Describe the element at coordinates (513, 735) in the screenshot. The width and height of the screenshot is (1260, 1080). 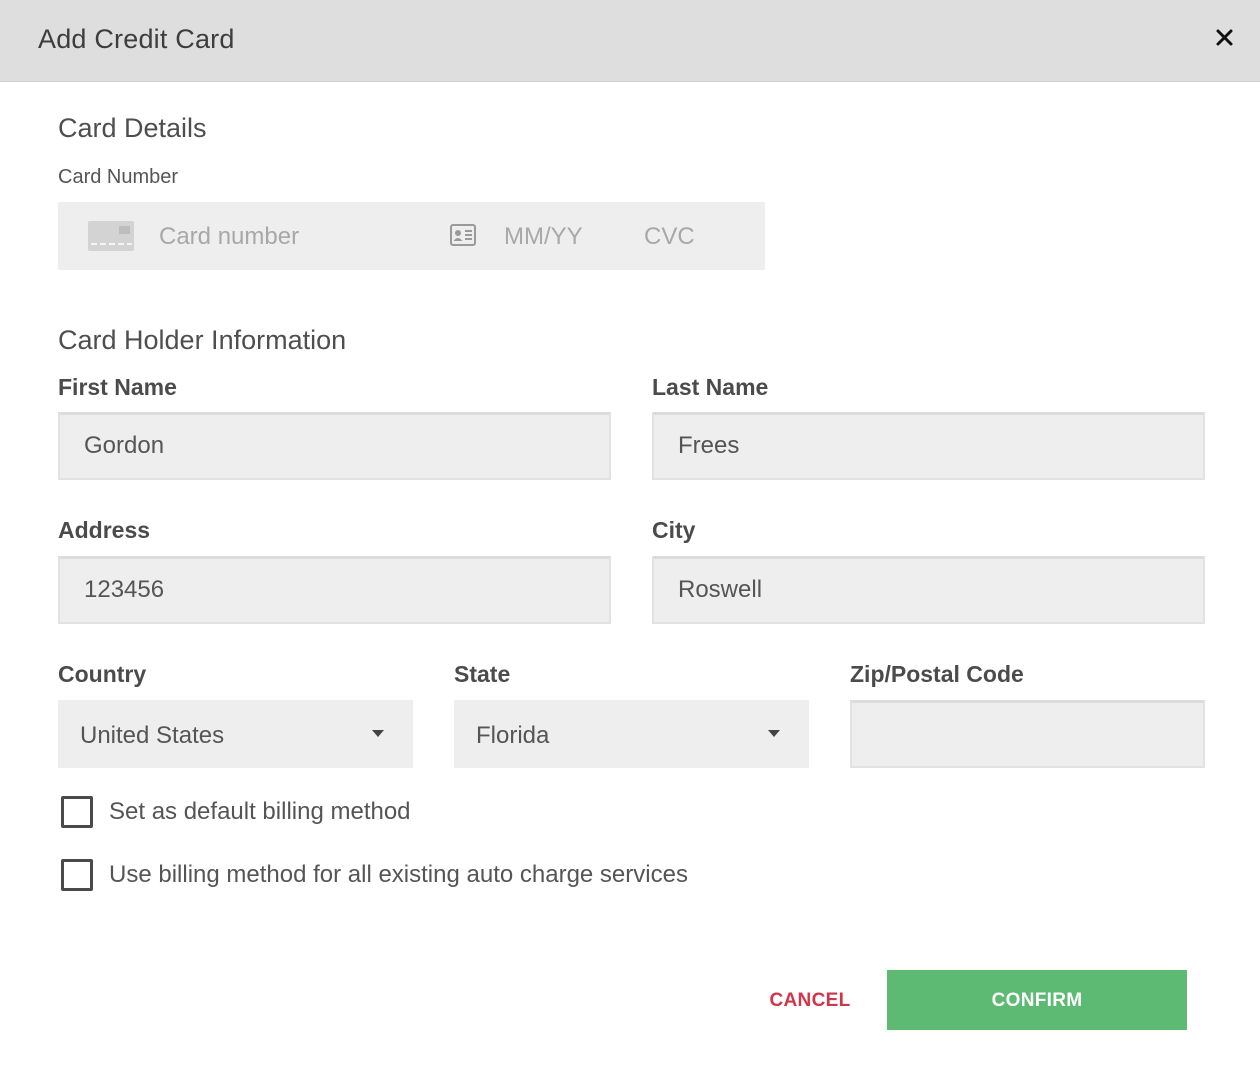
I see `state-value: Florida` at that location.